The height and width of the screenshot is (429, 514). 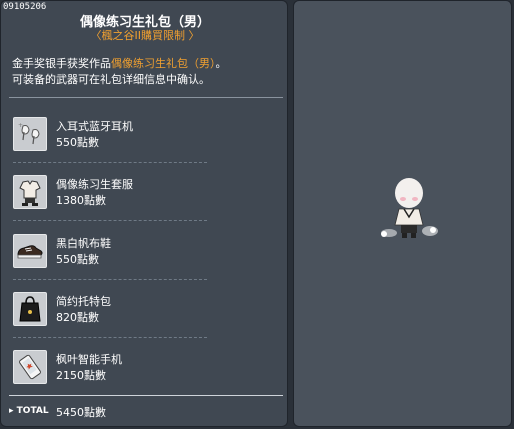 What do you see at coordinates (146, 97) in the screenshot?
I see `header-divider` at bounding box center [146, 97].